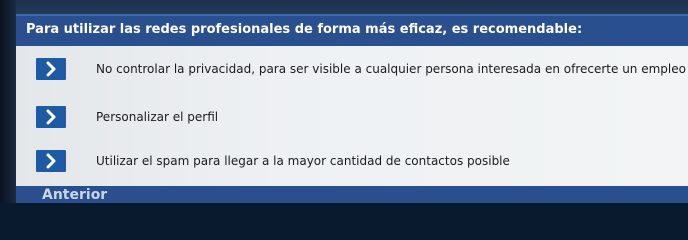 The height and width of the screenshot is (240, 688). Describe the element at coordinates (157, 117) in the screenshot. I see `answer-option-label: Personalizar el perfil` at that location.